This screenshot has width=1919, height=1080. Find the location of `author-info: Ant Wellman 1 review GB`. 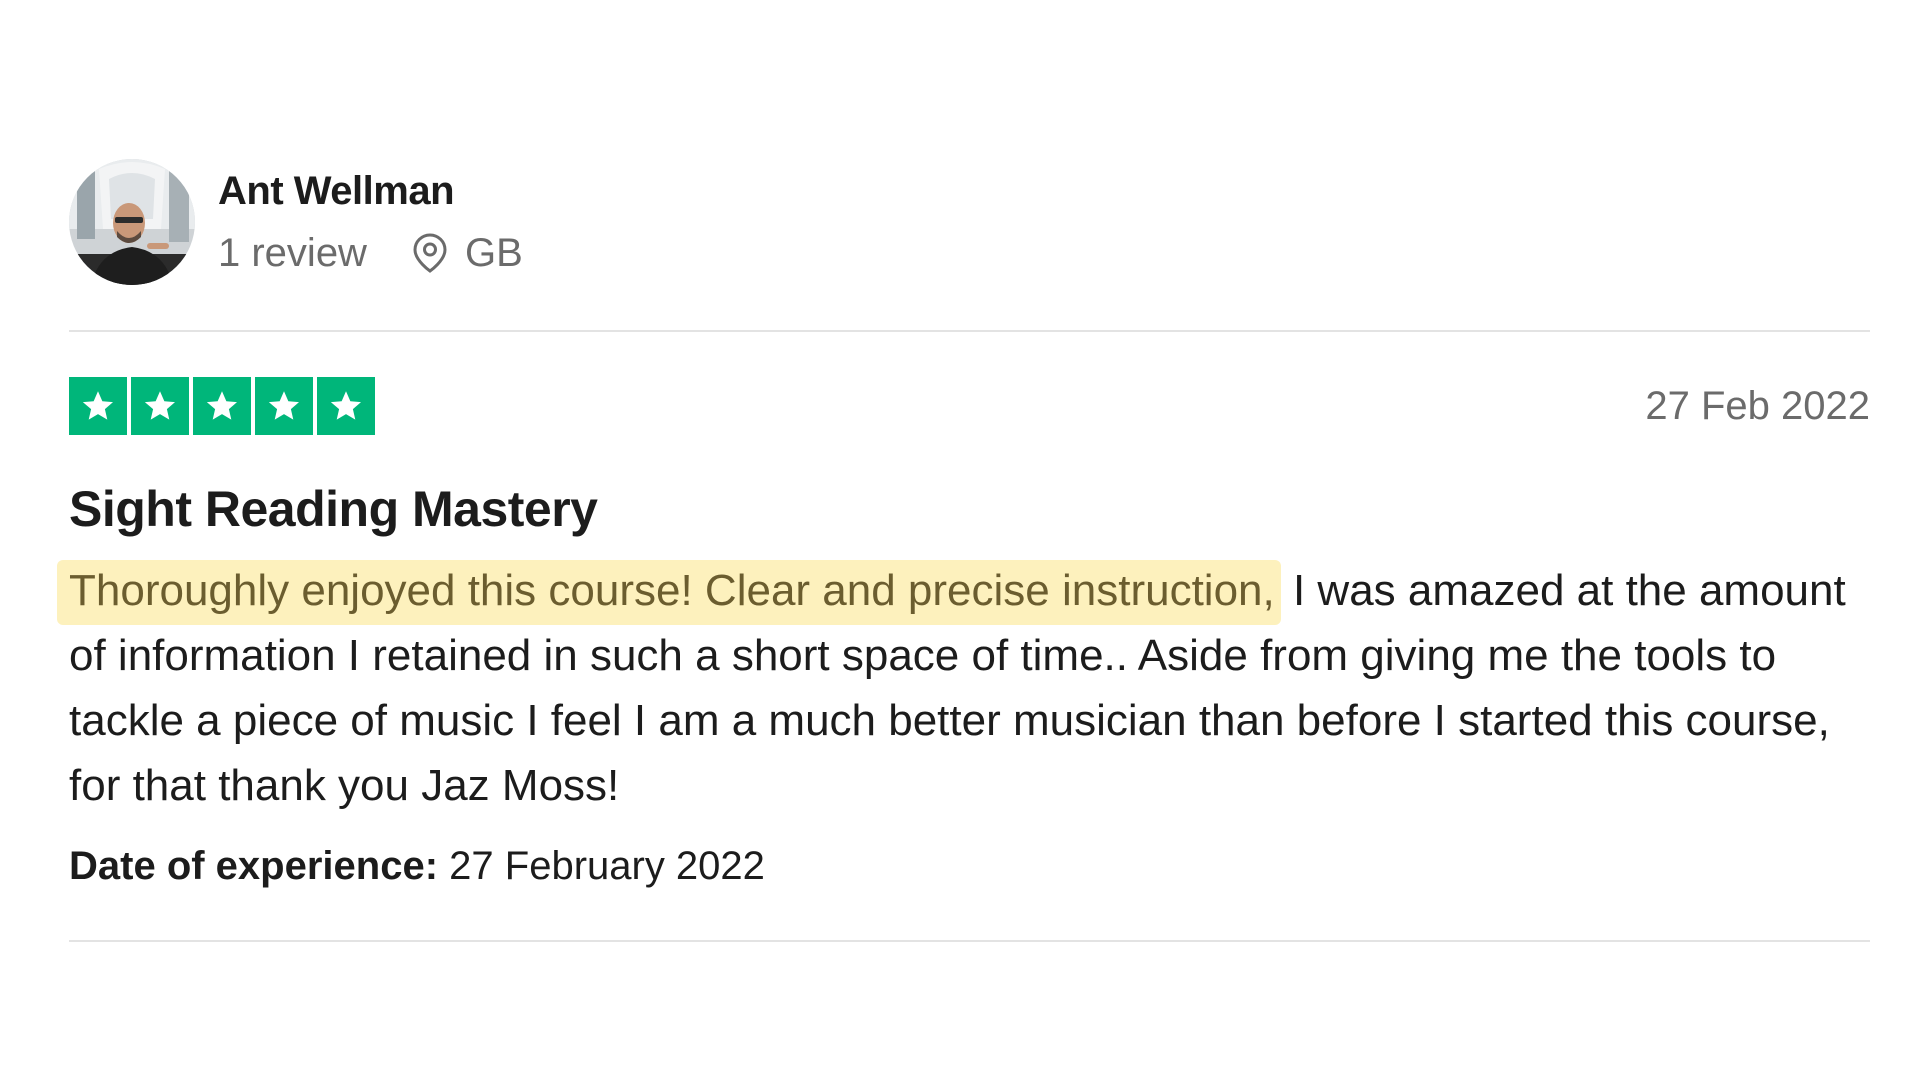

author-info: Ant Wellman 1 review GB is located at coordinates (370, 222).